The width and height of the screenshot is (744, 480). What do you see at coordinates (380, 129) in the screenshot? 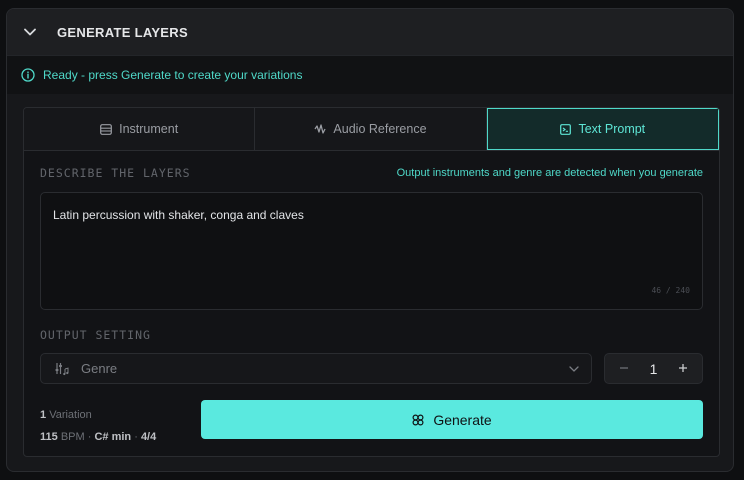
I see `tab-audio-reference-label: Audio Reference` at bounding box center [380, 129].